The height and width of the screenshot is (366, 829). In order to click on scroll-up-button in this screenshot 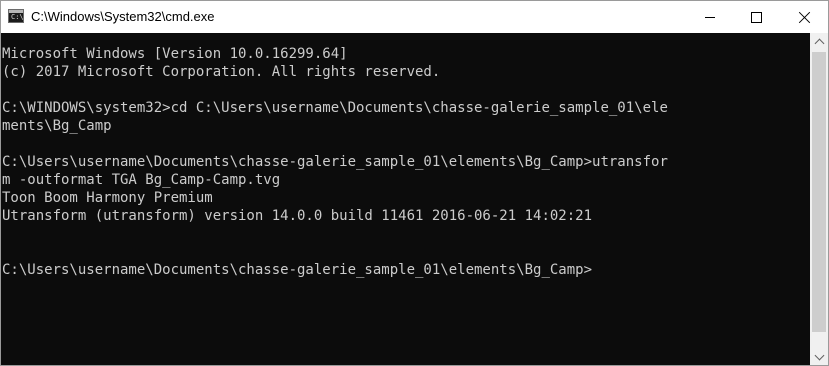, I will do `click(819, 41)`.